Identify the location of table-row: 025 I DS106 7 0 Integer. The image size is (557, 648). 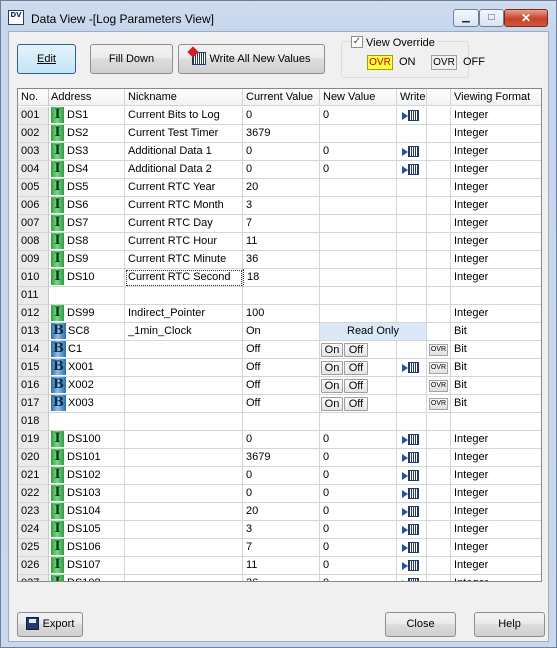
(279, 548).